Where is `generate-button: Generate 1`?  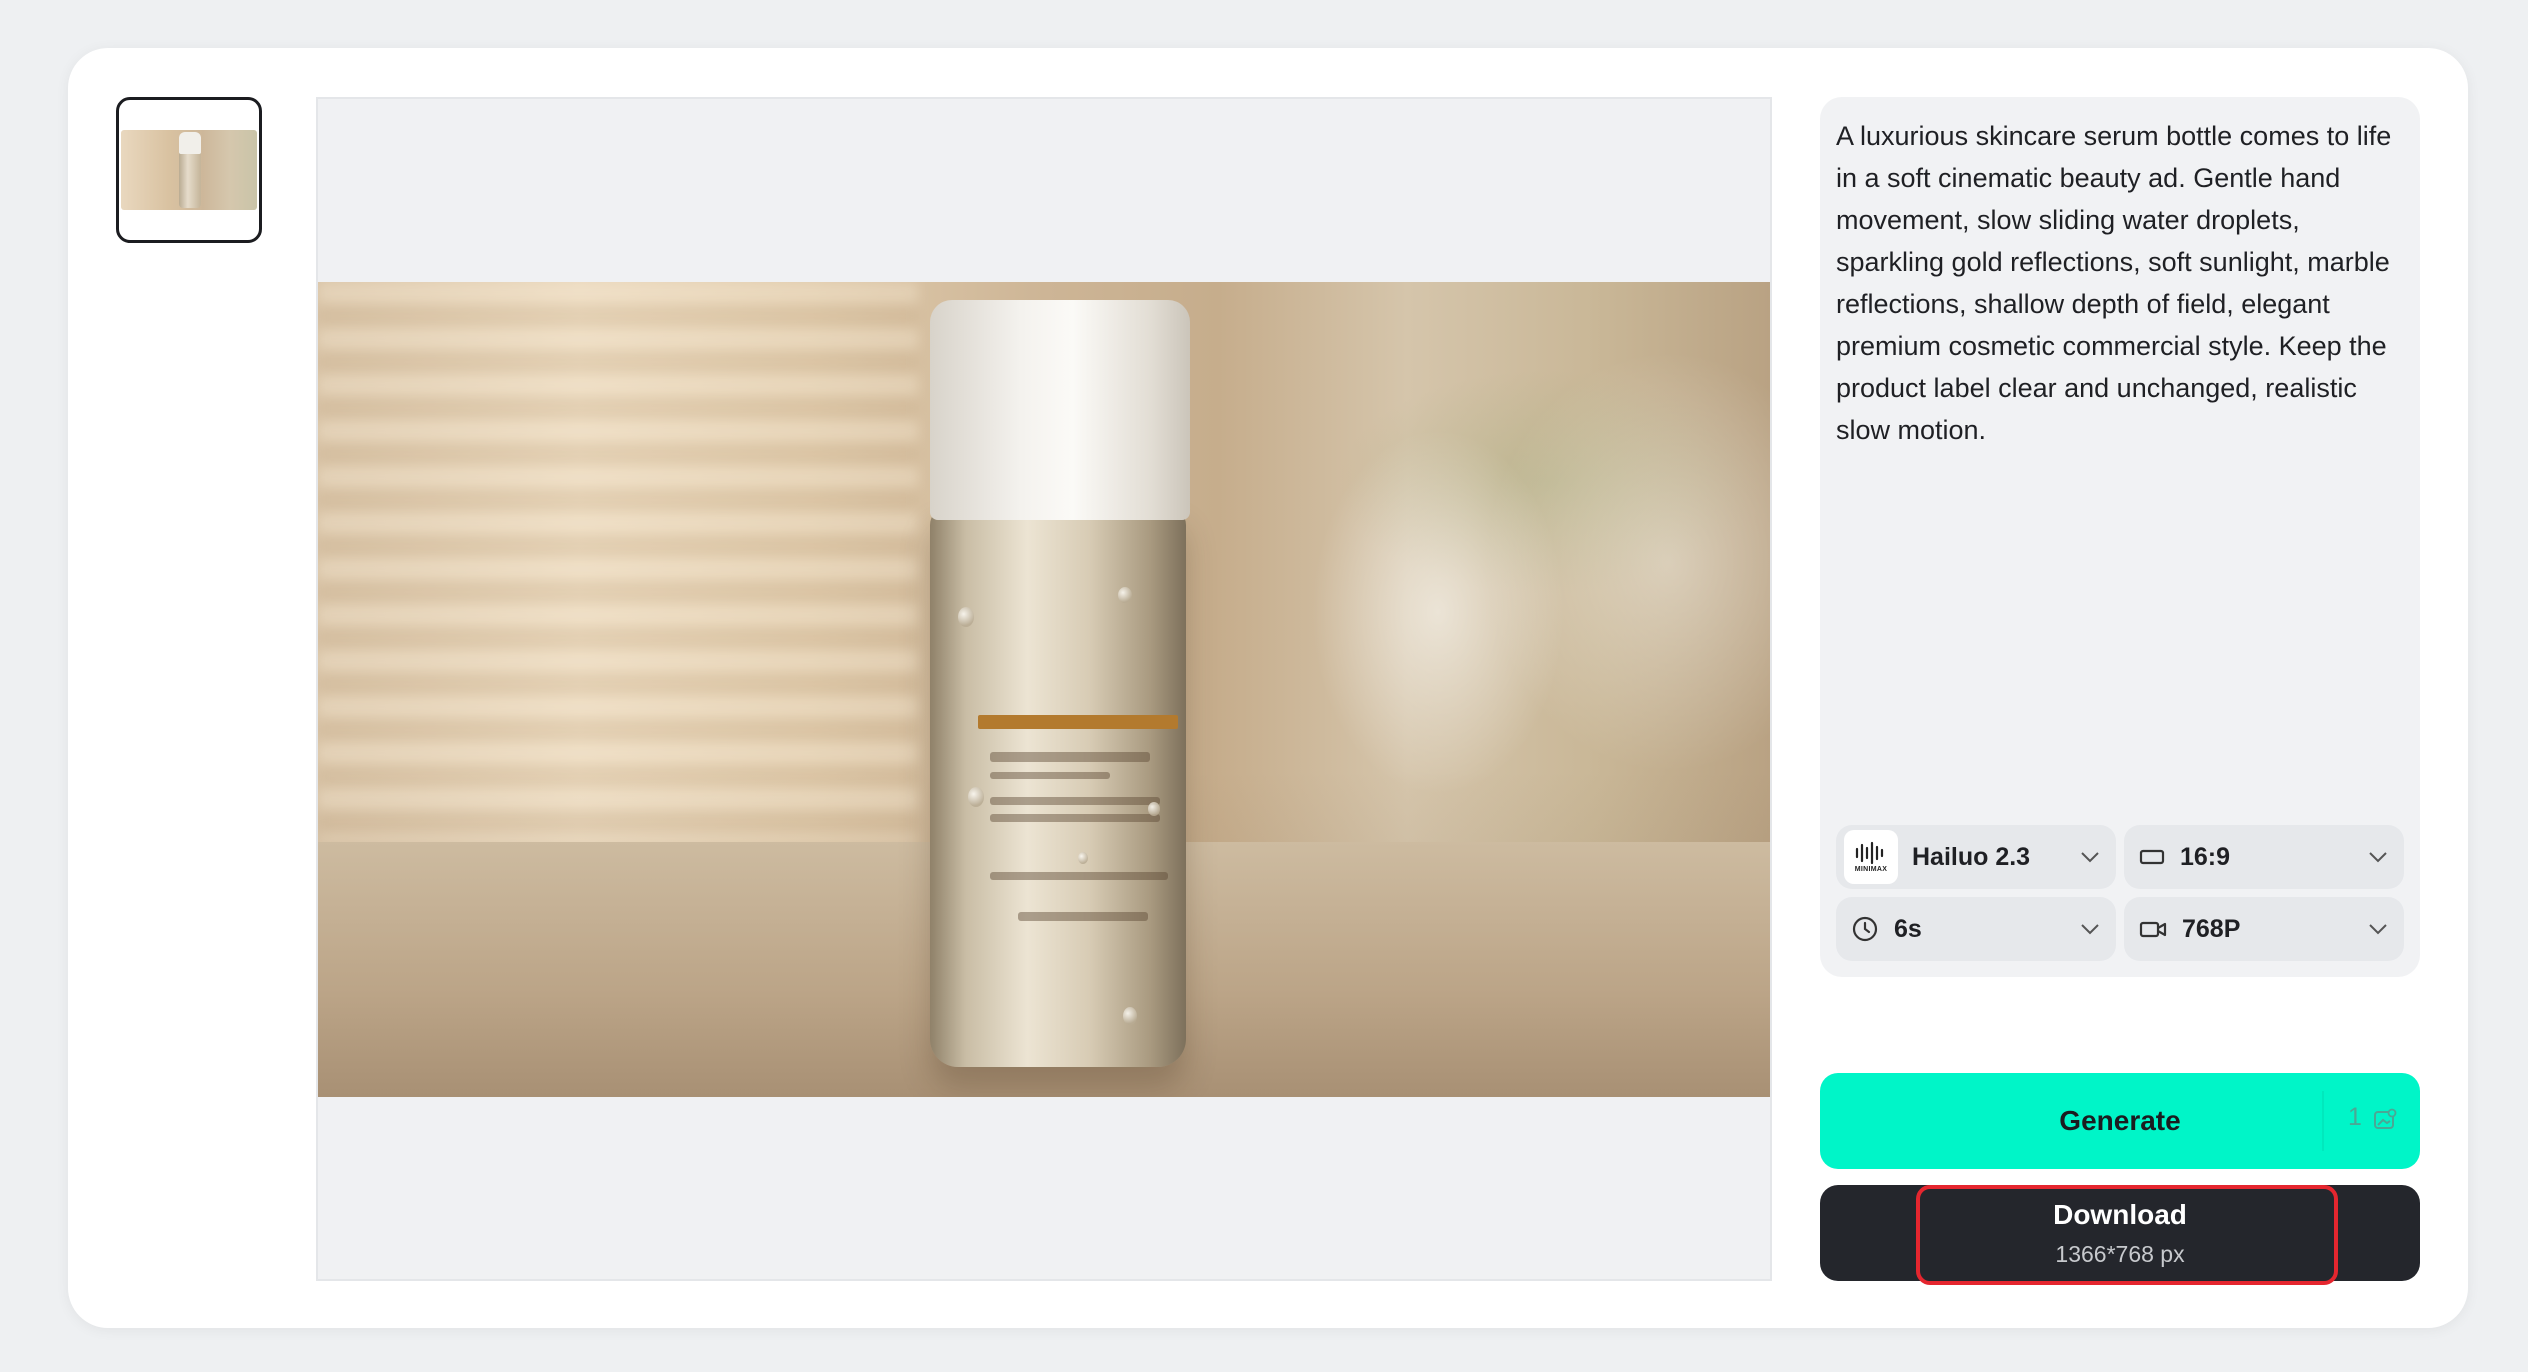 generate-button: Generate 1 is located at coordinates (2120, 1121).